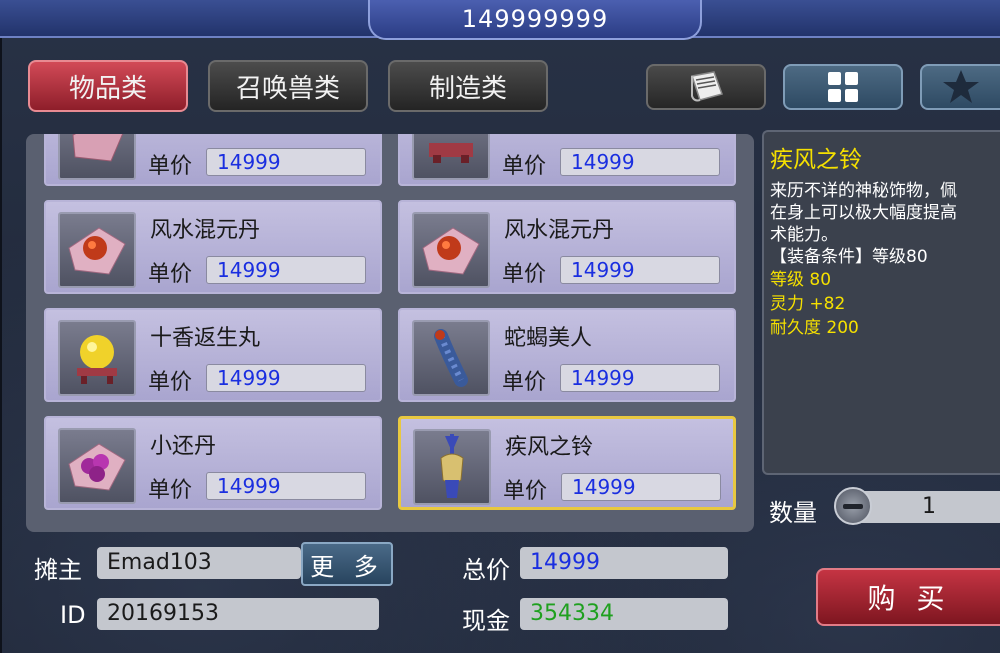  Describe the element at coordinates (347, 564) in the screenshot. I see `more-button: 更 多` at that location.